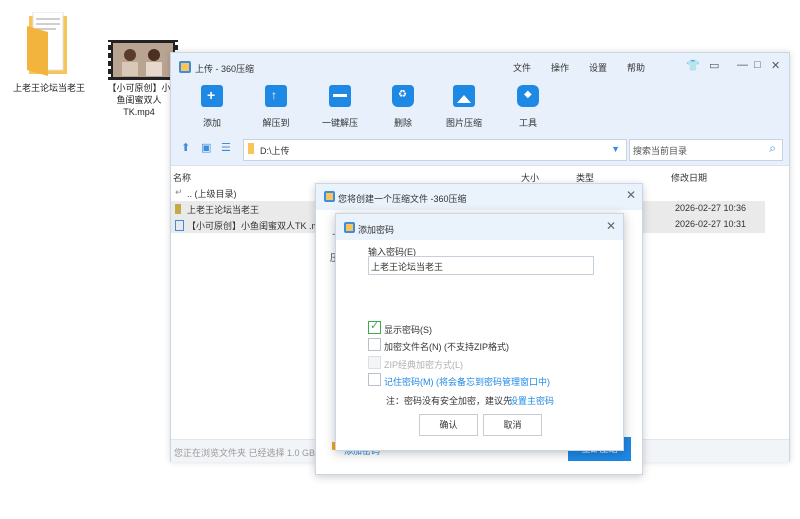  Describe the element at coordinates (512, 425) in the screenshot. I see `cancel-button: 取消` at that location.